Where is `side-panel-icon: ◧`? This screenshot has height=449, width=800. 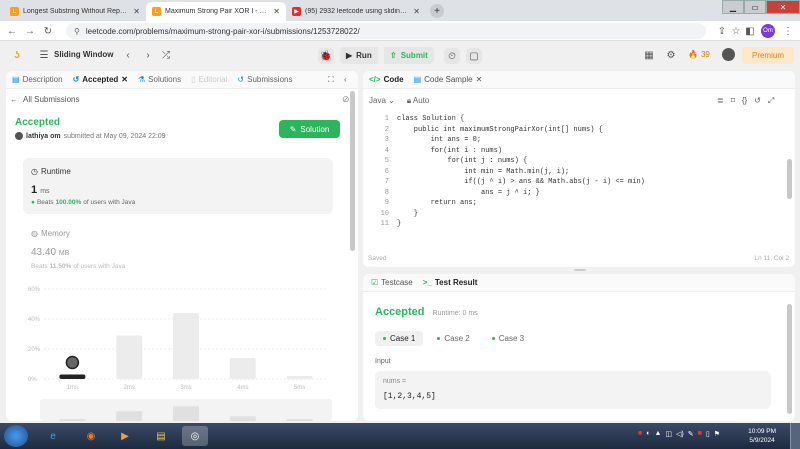 side-panel-icon: ◧ is located at coordinates (750, 31).